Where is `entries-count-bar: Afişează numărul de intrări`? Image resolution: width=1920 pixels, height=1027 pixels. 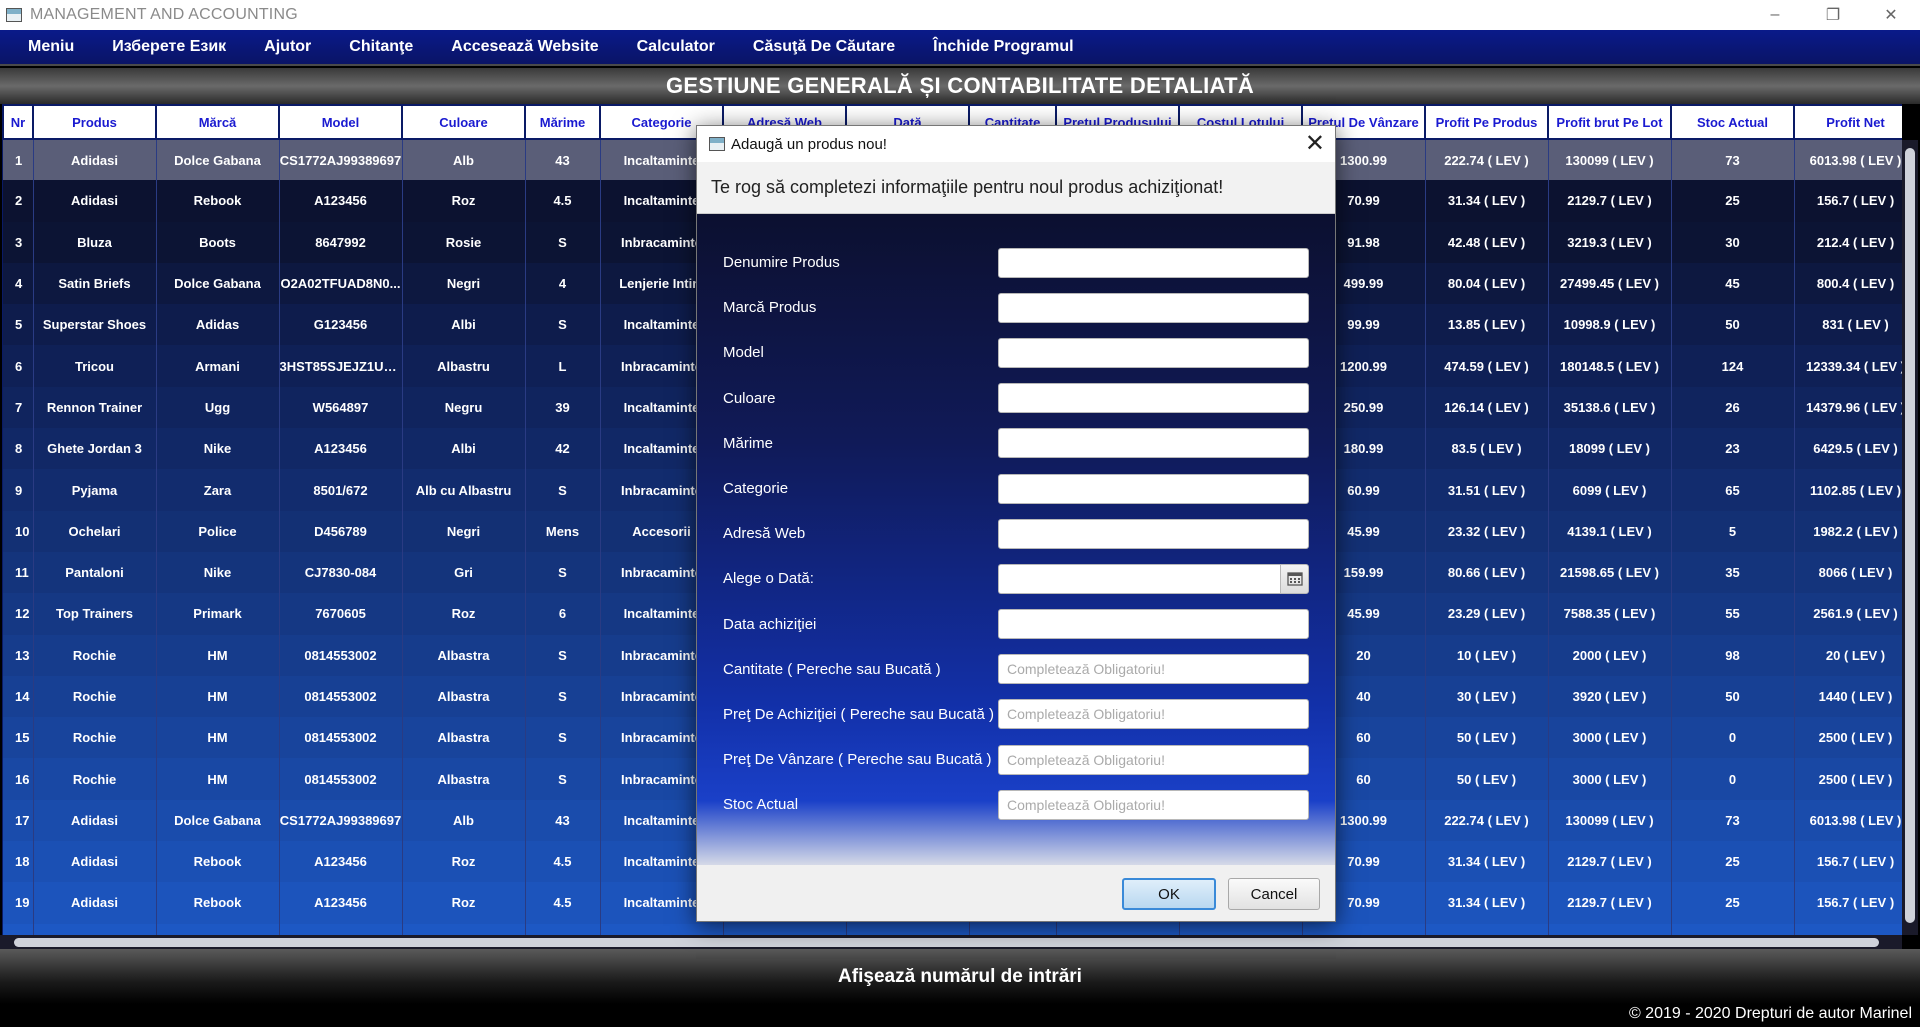
entries-count-bar: Afişează numărul de intrări is located at coordinates (960, 976).